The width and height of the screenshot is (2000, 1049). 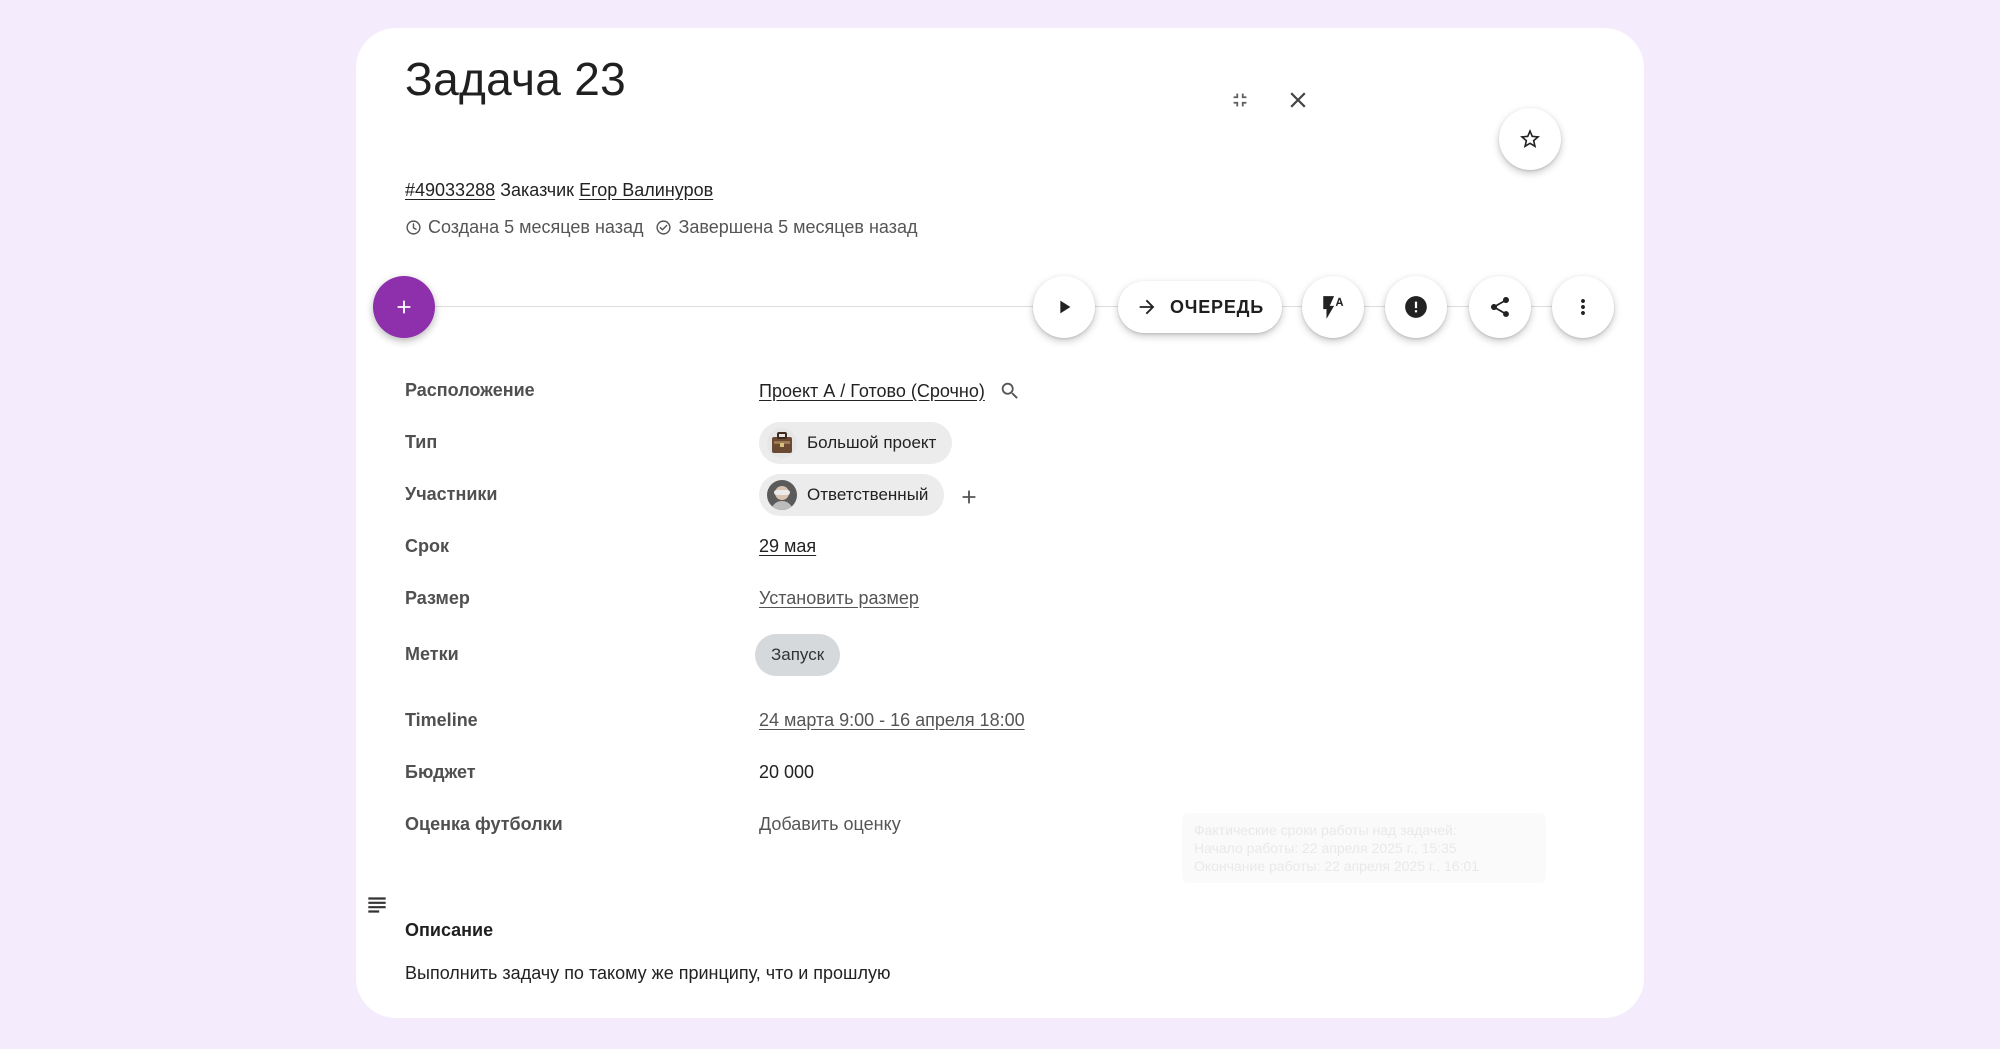 I want to click on set-size-link: Установить размер, so click(x=839, y=598).